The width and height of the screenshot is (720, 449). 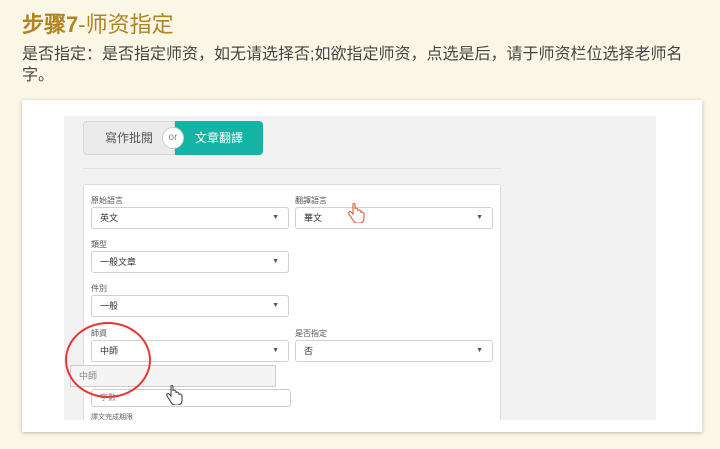 What do you see at coordinates (190, 218) in the screenshot?
I see `source-language-select: 英文 ▼` at bounding box center [190, 218].